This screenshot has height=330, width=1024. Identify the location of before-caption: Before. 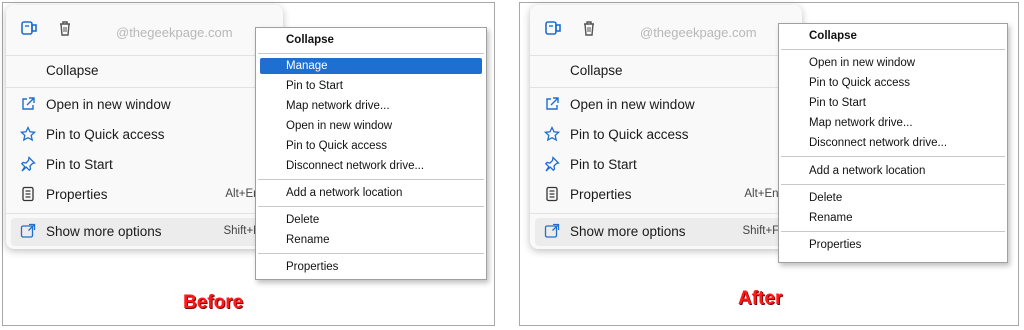
(213, 302).